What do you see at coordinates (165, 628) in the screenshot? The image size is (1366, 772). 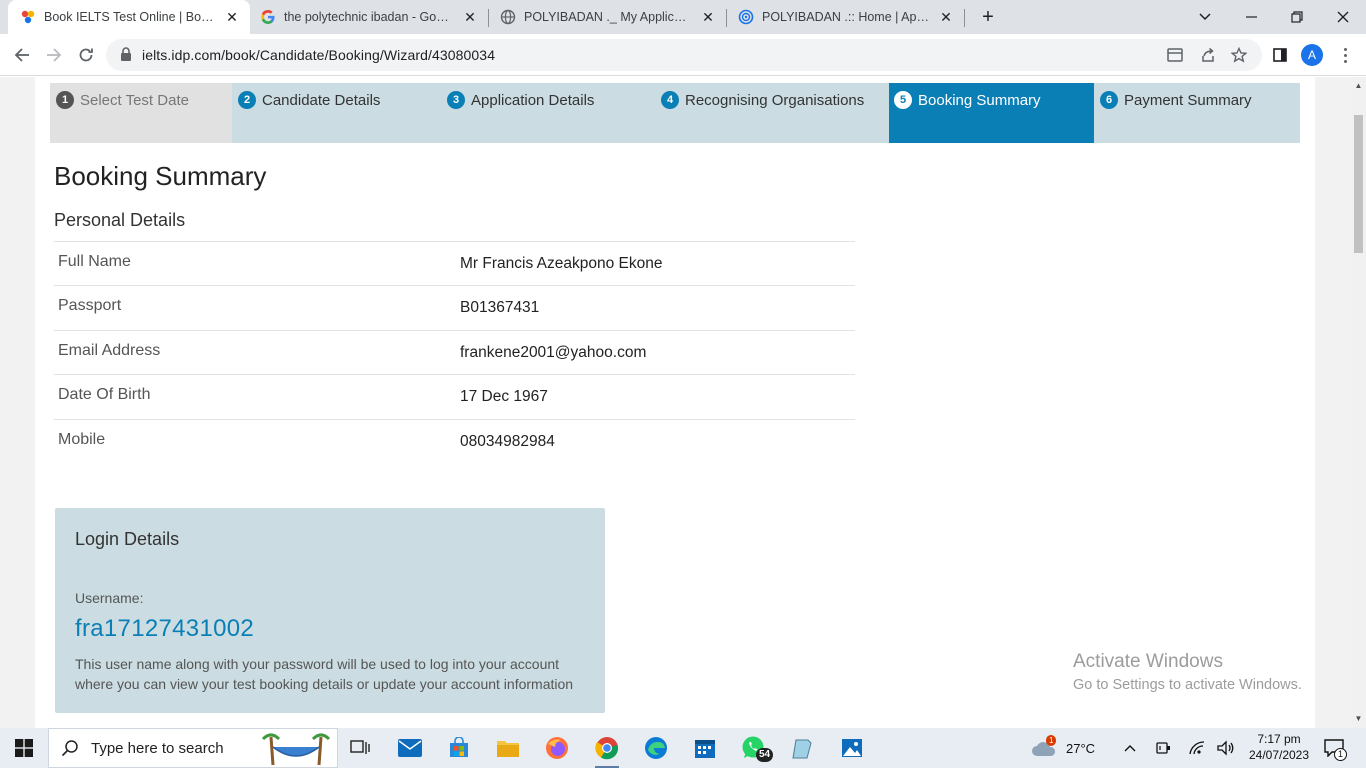 I see `username-value: fra17127431002` at bounding box center [165, 628].